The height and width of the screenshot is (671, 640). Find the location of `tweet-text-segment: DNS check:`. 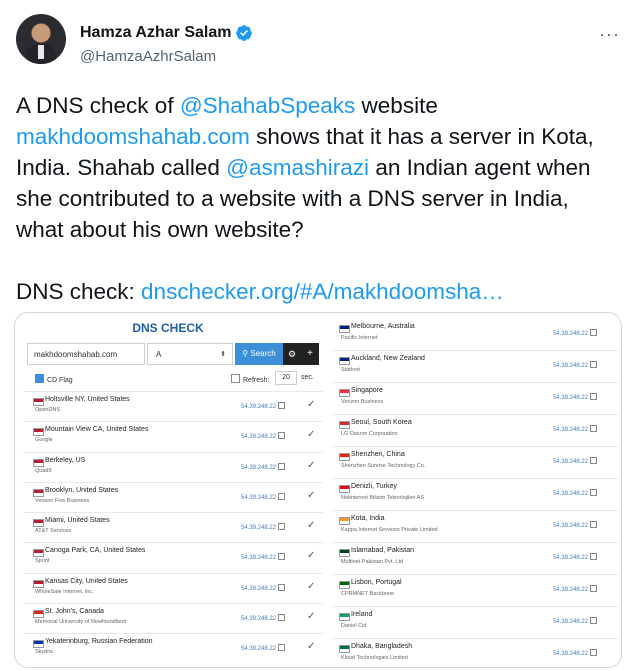

tweet-text-segment: DNS check: is located at coordinates (79, 291).